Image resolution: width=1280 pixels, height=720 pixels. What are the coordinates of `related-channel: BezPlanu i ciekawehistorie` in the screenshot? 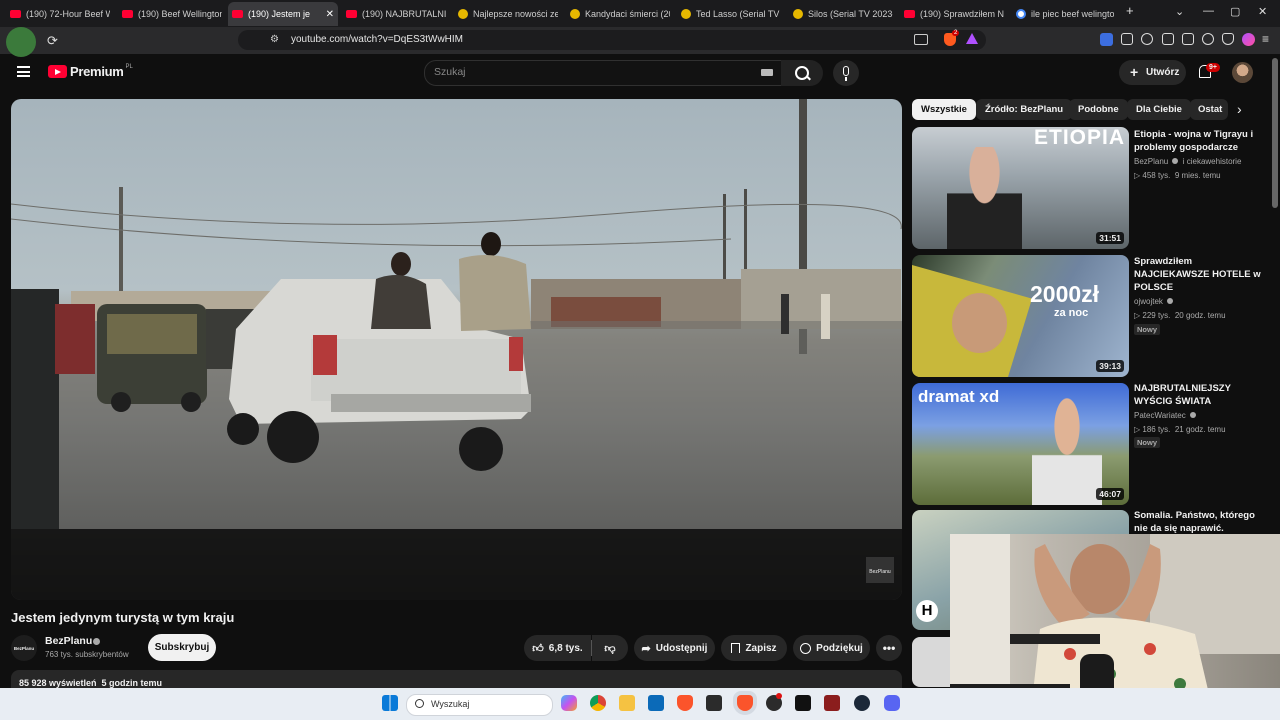 It's located at (1187, 161).